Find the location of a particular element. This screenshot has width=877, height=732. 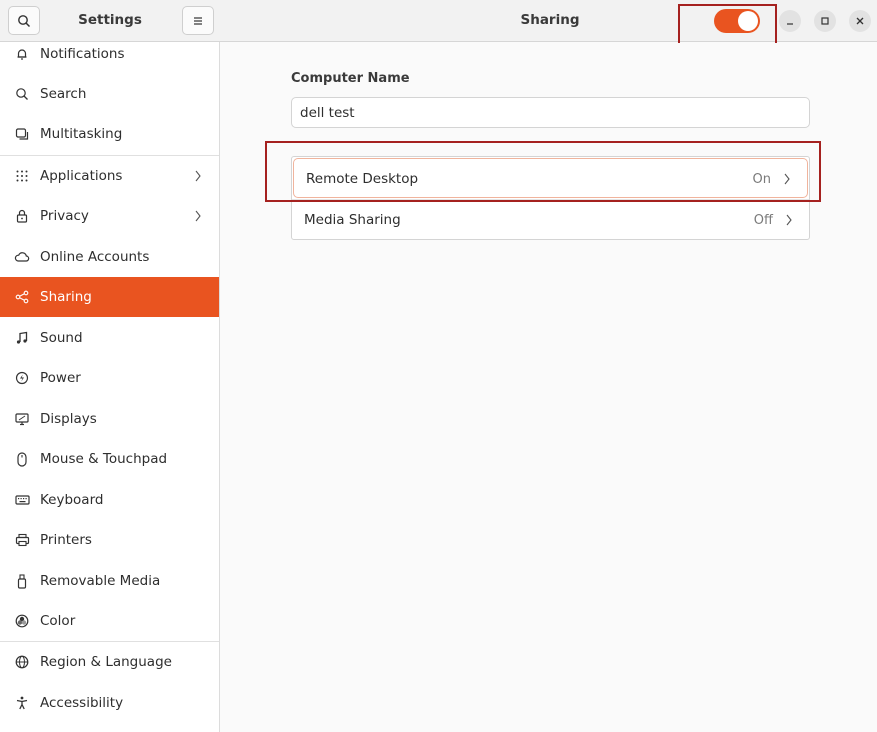

sidebar-item-label: Region & Language is located at coordinates (106, 662).